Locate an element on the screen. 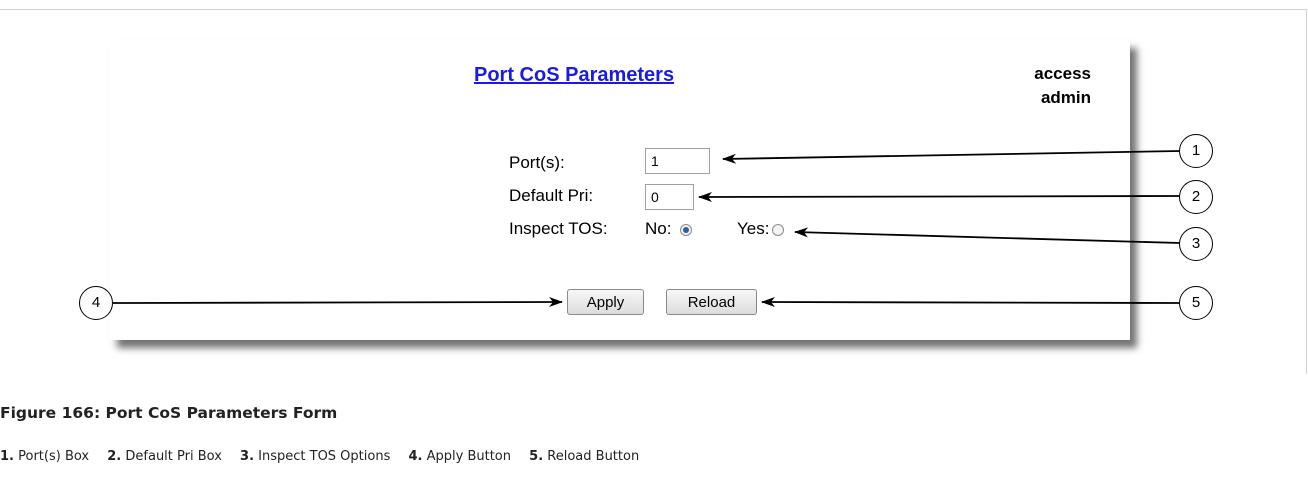 This screenshot has width=1308, height=478. legend-number: 1. is located at coordinates (7, 456).